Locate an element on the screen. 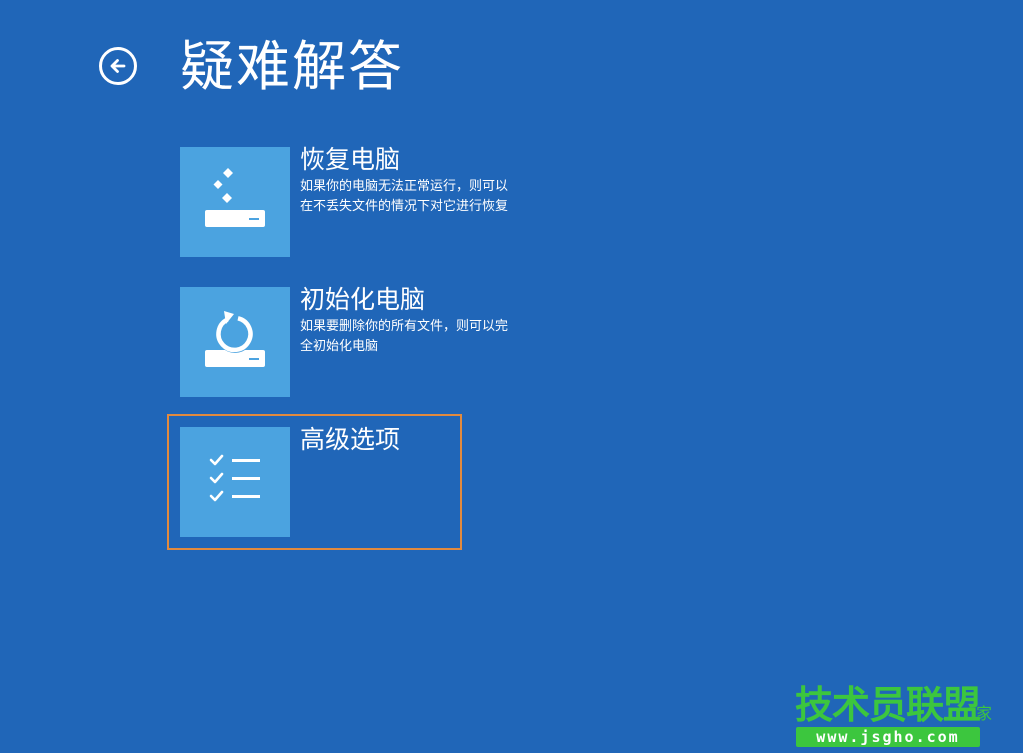  watermark-suffix: 家 is located at coordinates (984, 713).